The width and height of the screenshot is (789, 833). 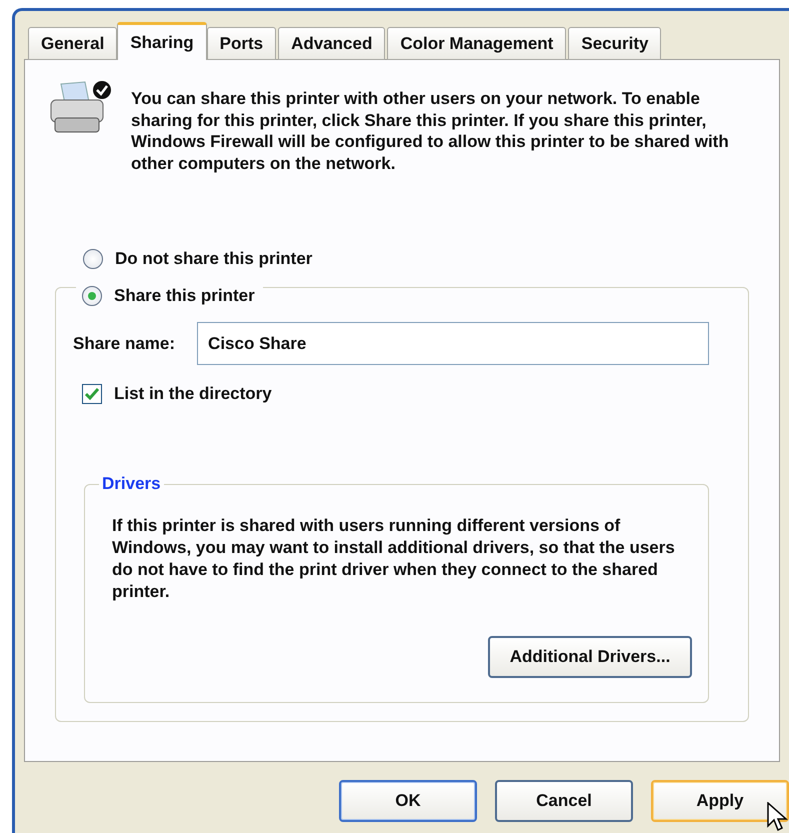 What do you see at coordinates (720, 801) in the screenshot?
I see `dialog-button: Apply` at bounding box center [720, 801].